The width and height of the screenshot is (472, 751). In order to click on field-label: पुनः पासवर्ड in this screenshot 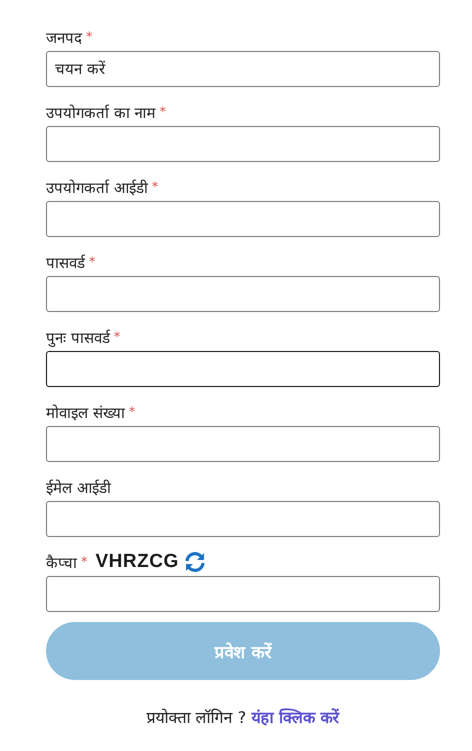, I will do `click(78, 337)`.